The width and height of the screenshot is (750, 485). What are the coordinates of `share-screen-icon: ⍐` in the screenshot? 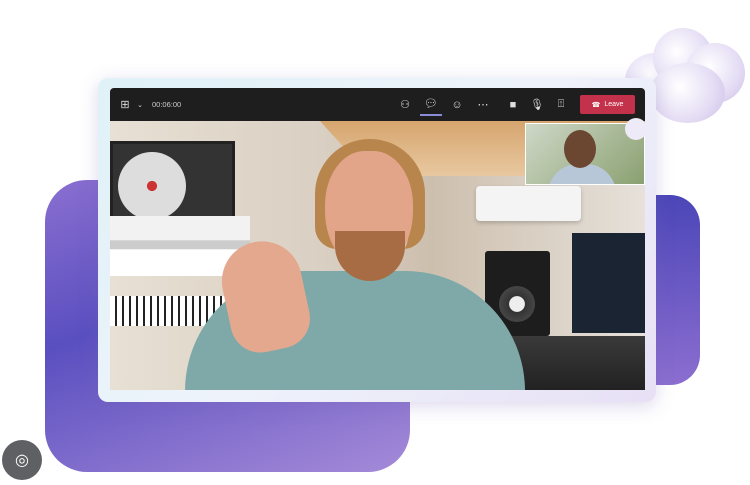 It's located at (561, 105).